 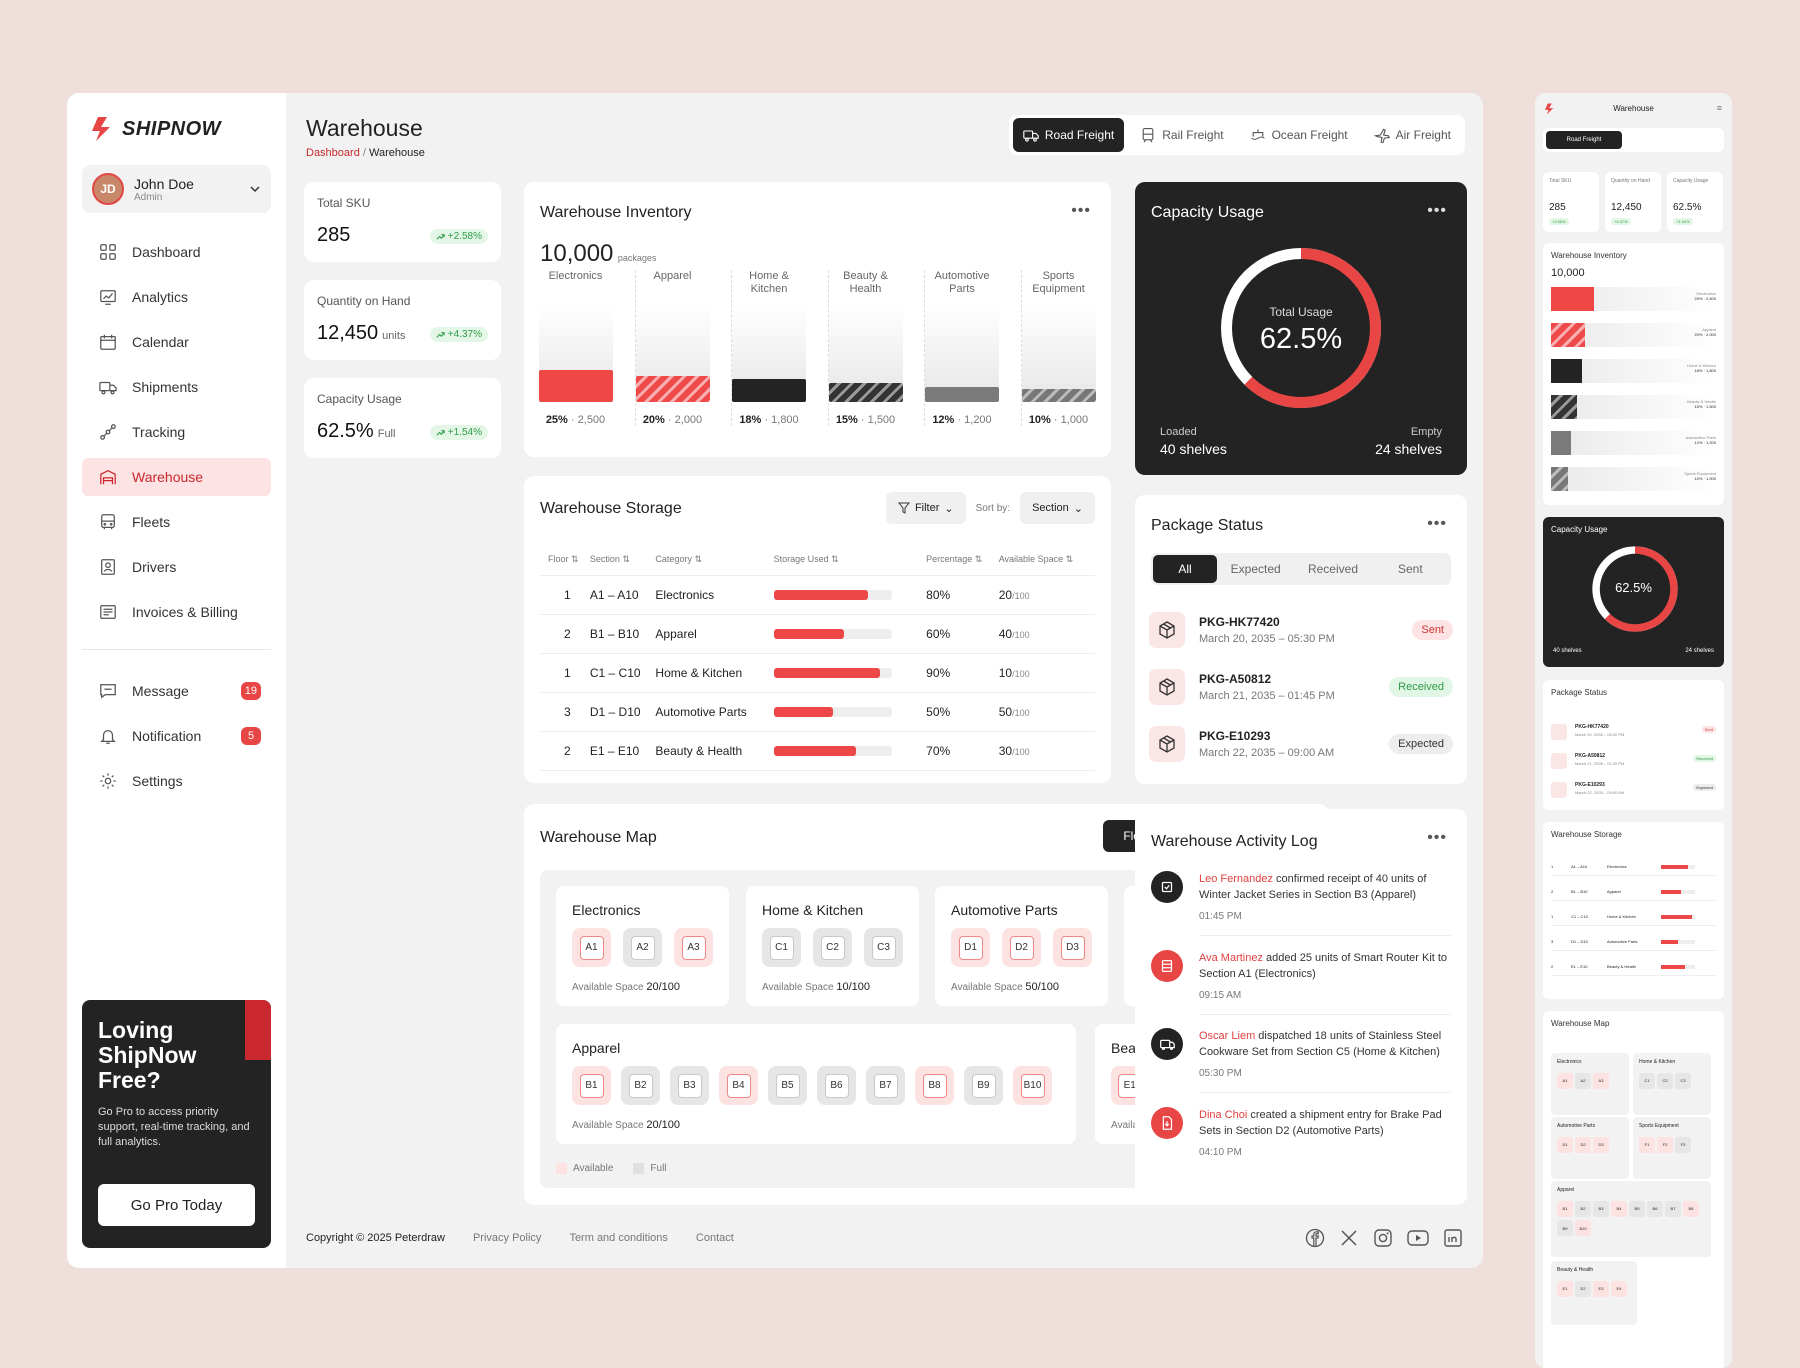 I want to click on sidebar-item-dashboard: Dashboard, so click(x=176, y=252).